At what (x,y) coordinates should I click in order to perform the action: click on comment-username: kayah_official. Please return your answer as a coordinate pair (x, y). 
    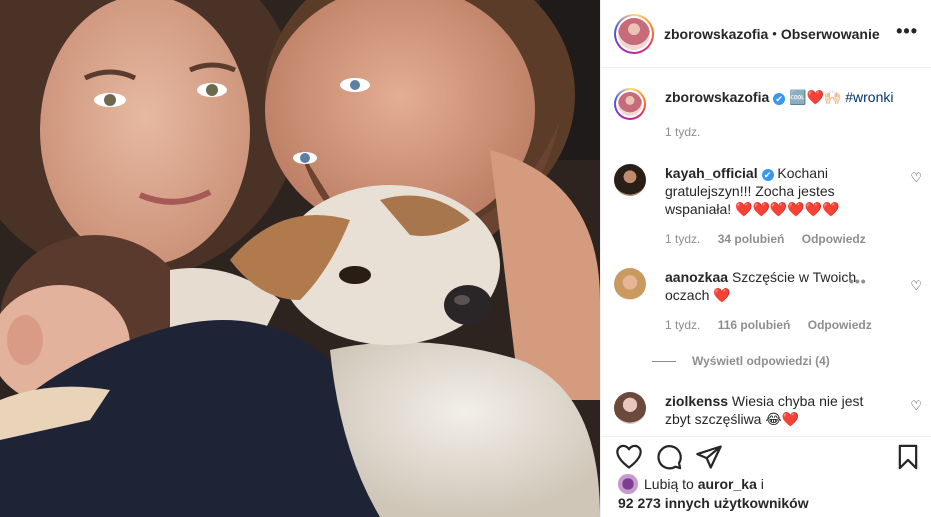
    Looking at the image, I should click on (711, 173).